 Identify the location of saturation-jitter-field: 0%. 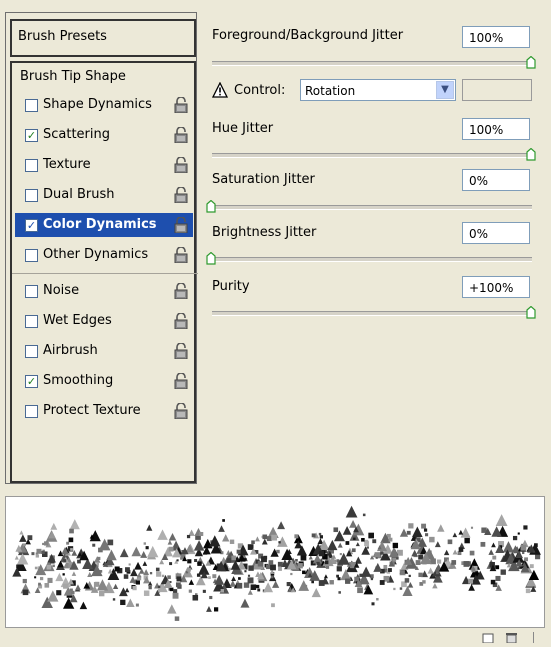
(496, 180).